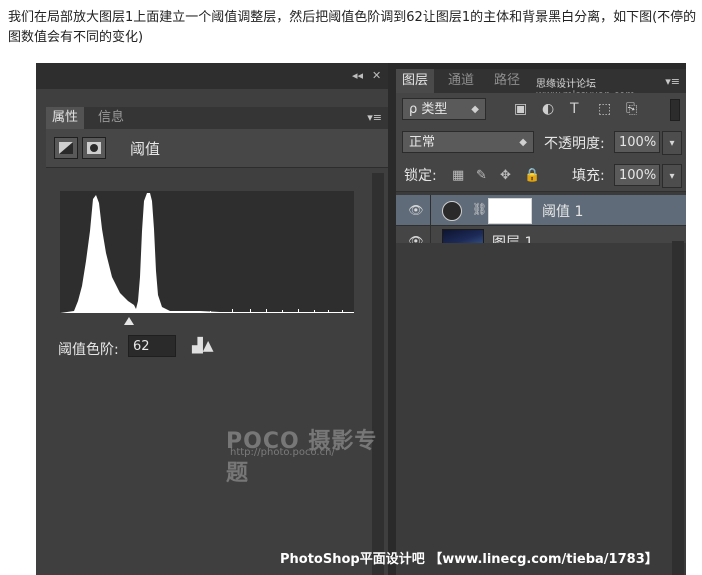 The image size is (702, 575). What do you see at coordinates (422, 142) in the screenshot?
I see `blend-mode-value: 正常` at bounding box center [422, 142].